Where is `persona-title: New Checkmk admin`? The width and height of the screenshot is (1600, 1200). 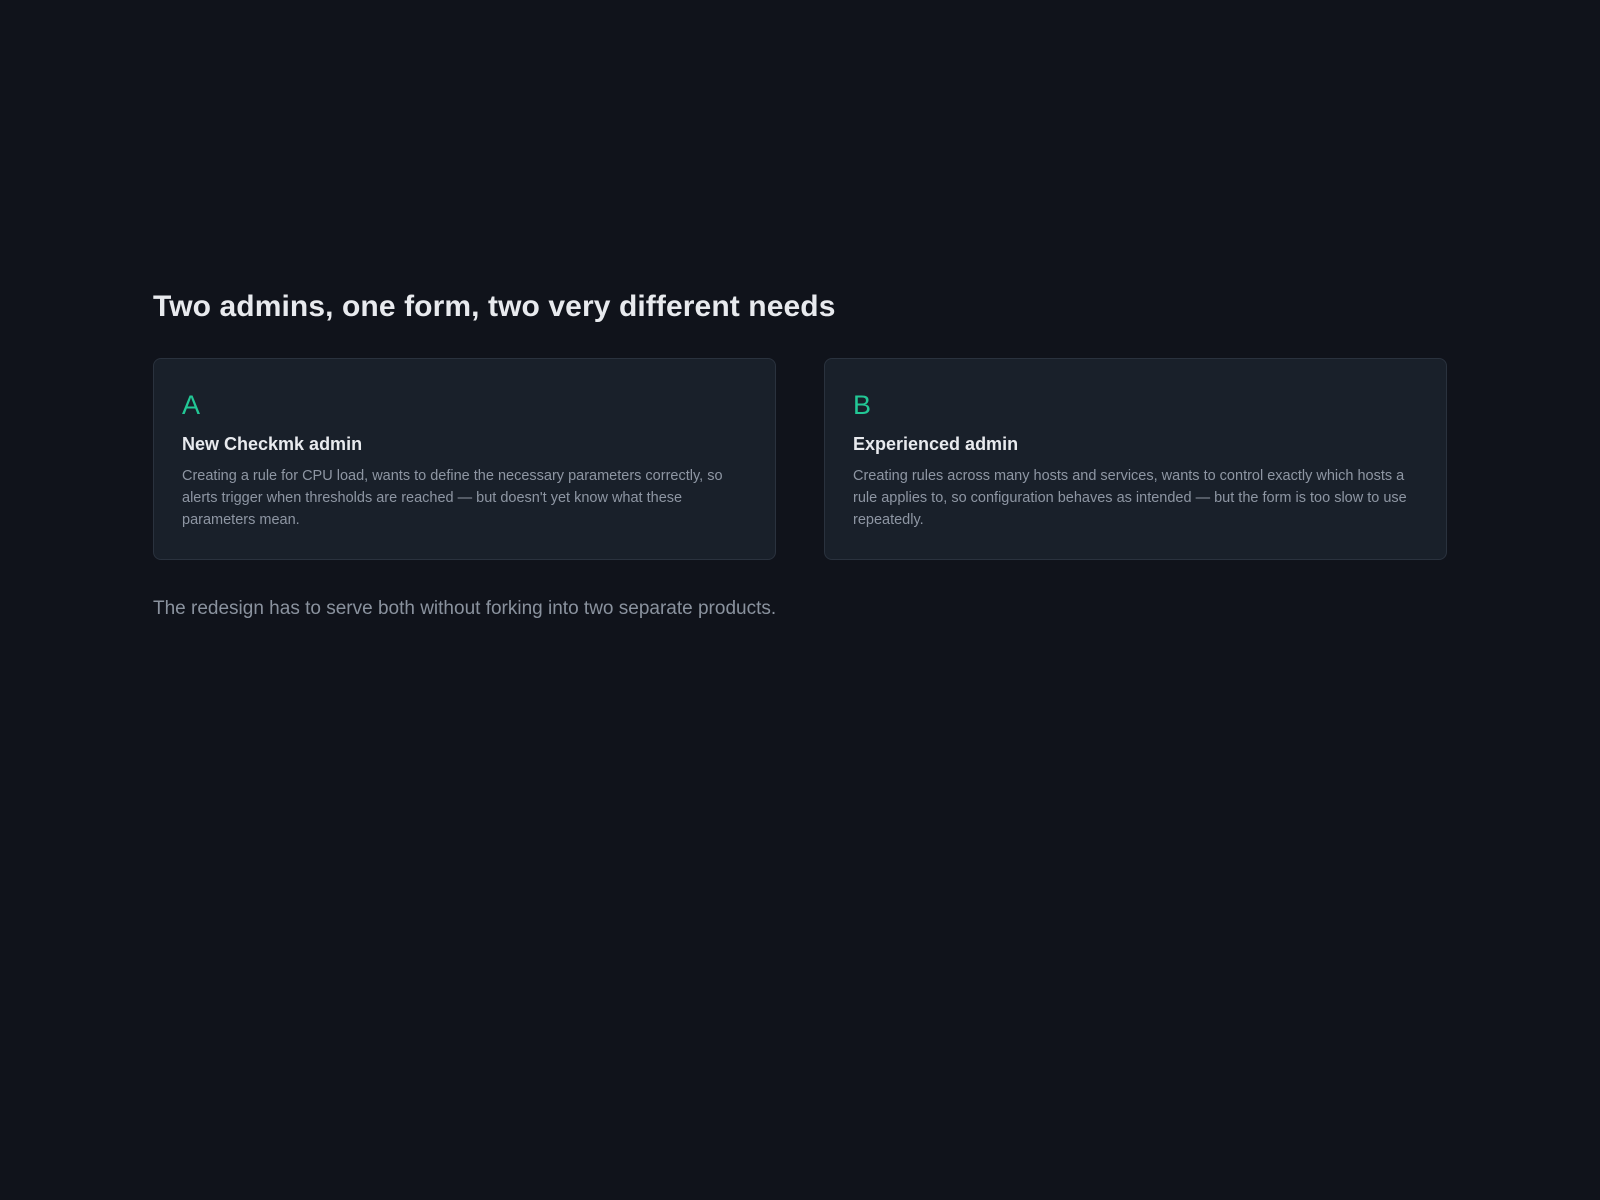 persona-title: New Checkmk admin is located at coordinates (272, 444).